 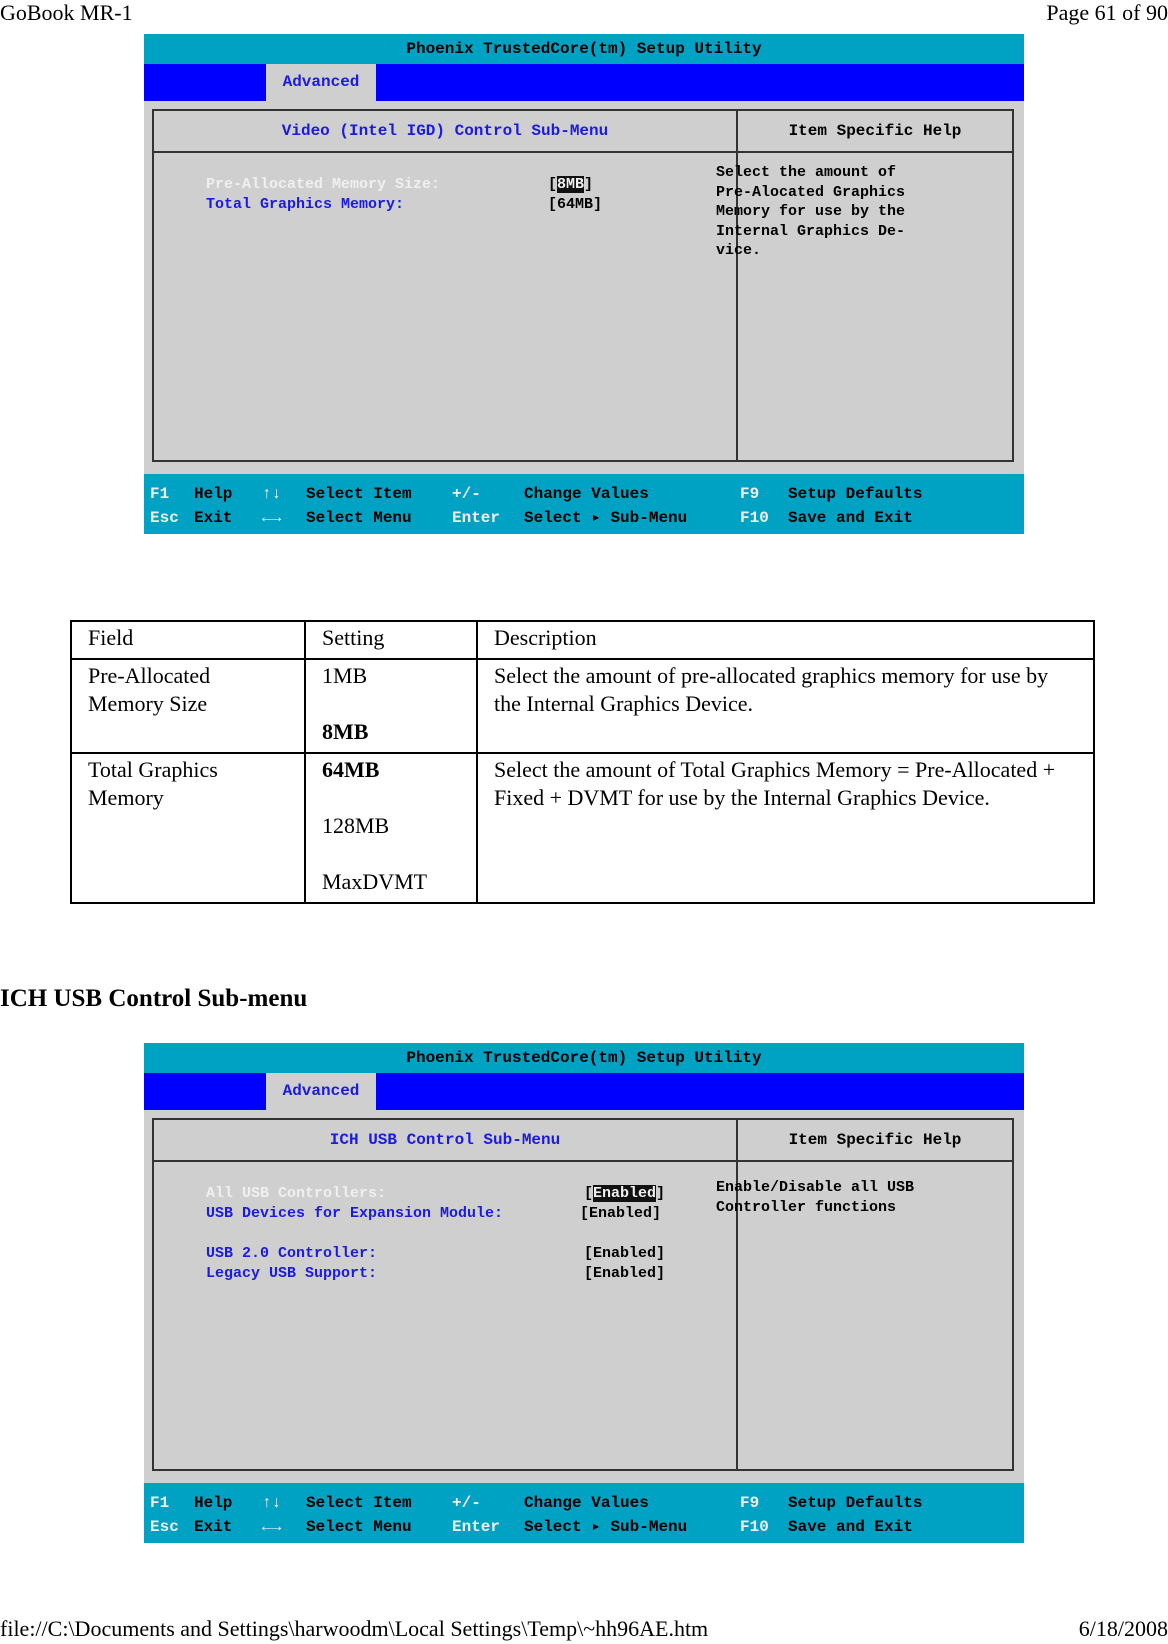 I want to click on setting-cell: 1MB 8MB, so click(x=391, y=706).